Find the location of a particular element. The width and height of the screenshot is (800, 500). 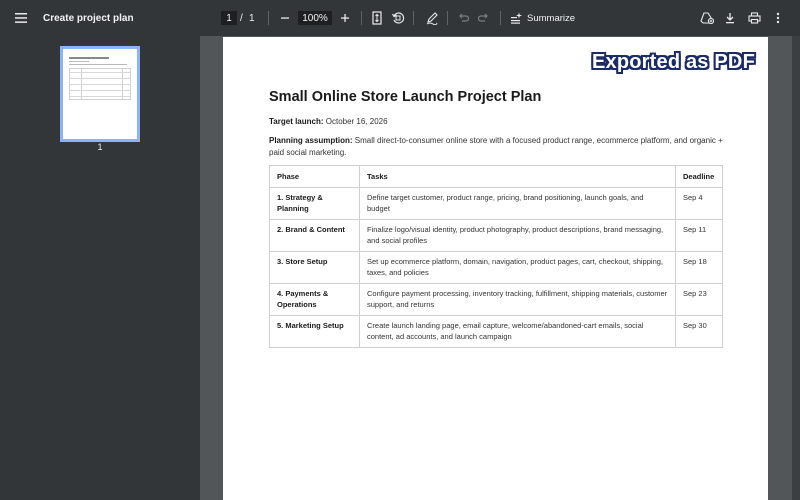

phase-cell: 1. Strategy & Planning is located at coordinates (314, 203).